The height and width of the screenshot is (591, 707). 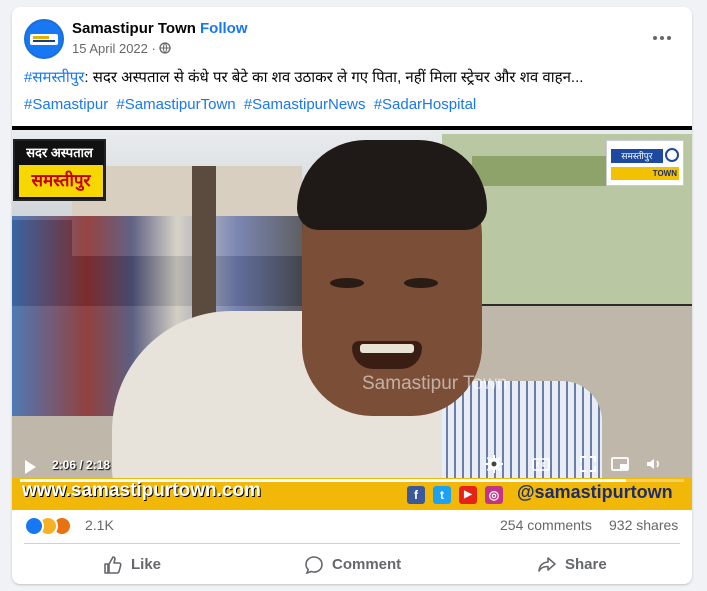 What do you see at coordinates (643, 525) in the screenshot?
I see `shares-count: 932 shares` at bounding box center [643, 525].